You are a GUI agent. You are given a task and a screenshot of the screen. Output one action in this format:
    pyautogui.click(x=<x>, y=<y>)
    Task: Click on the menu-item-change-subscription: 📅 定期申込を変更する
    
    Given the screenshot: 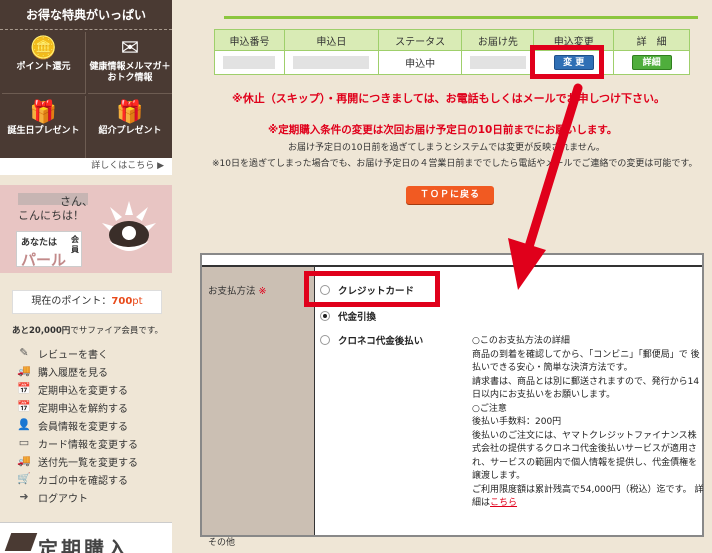 What is the action you would take?
    pyautogui.click(x=94, y=389)
    